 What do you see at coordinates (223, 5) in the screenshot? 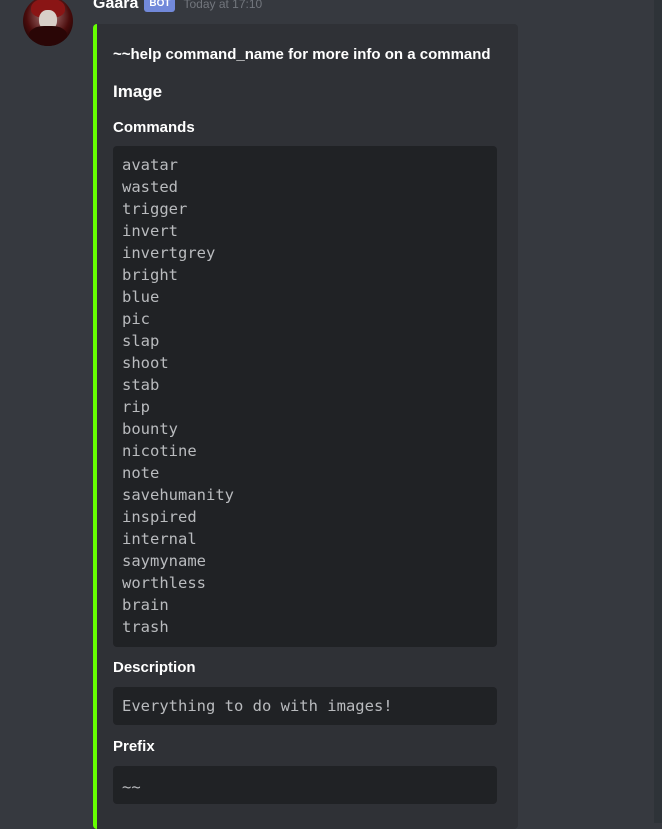
I see `timestamp: Today at 17:10` at bounding box center [223, 5].